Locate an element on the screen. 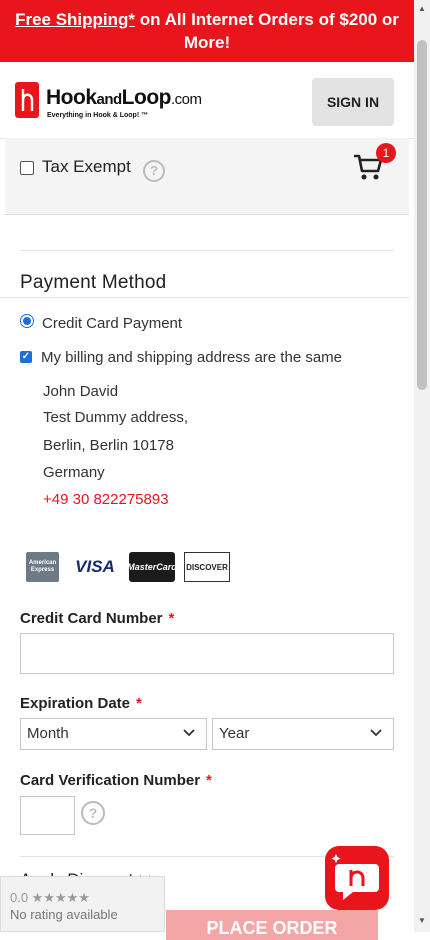 The image size is (430, 940). scroll-down-icon: ▼ is located at coordinates (422, 920).